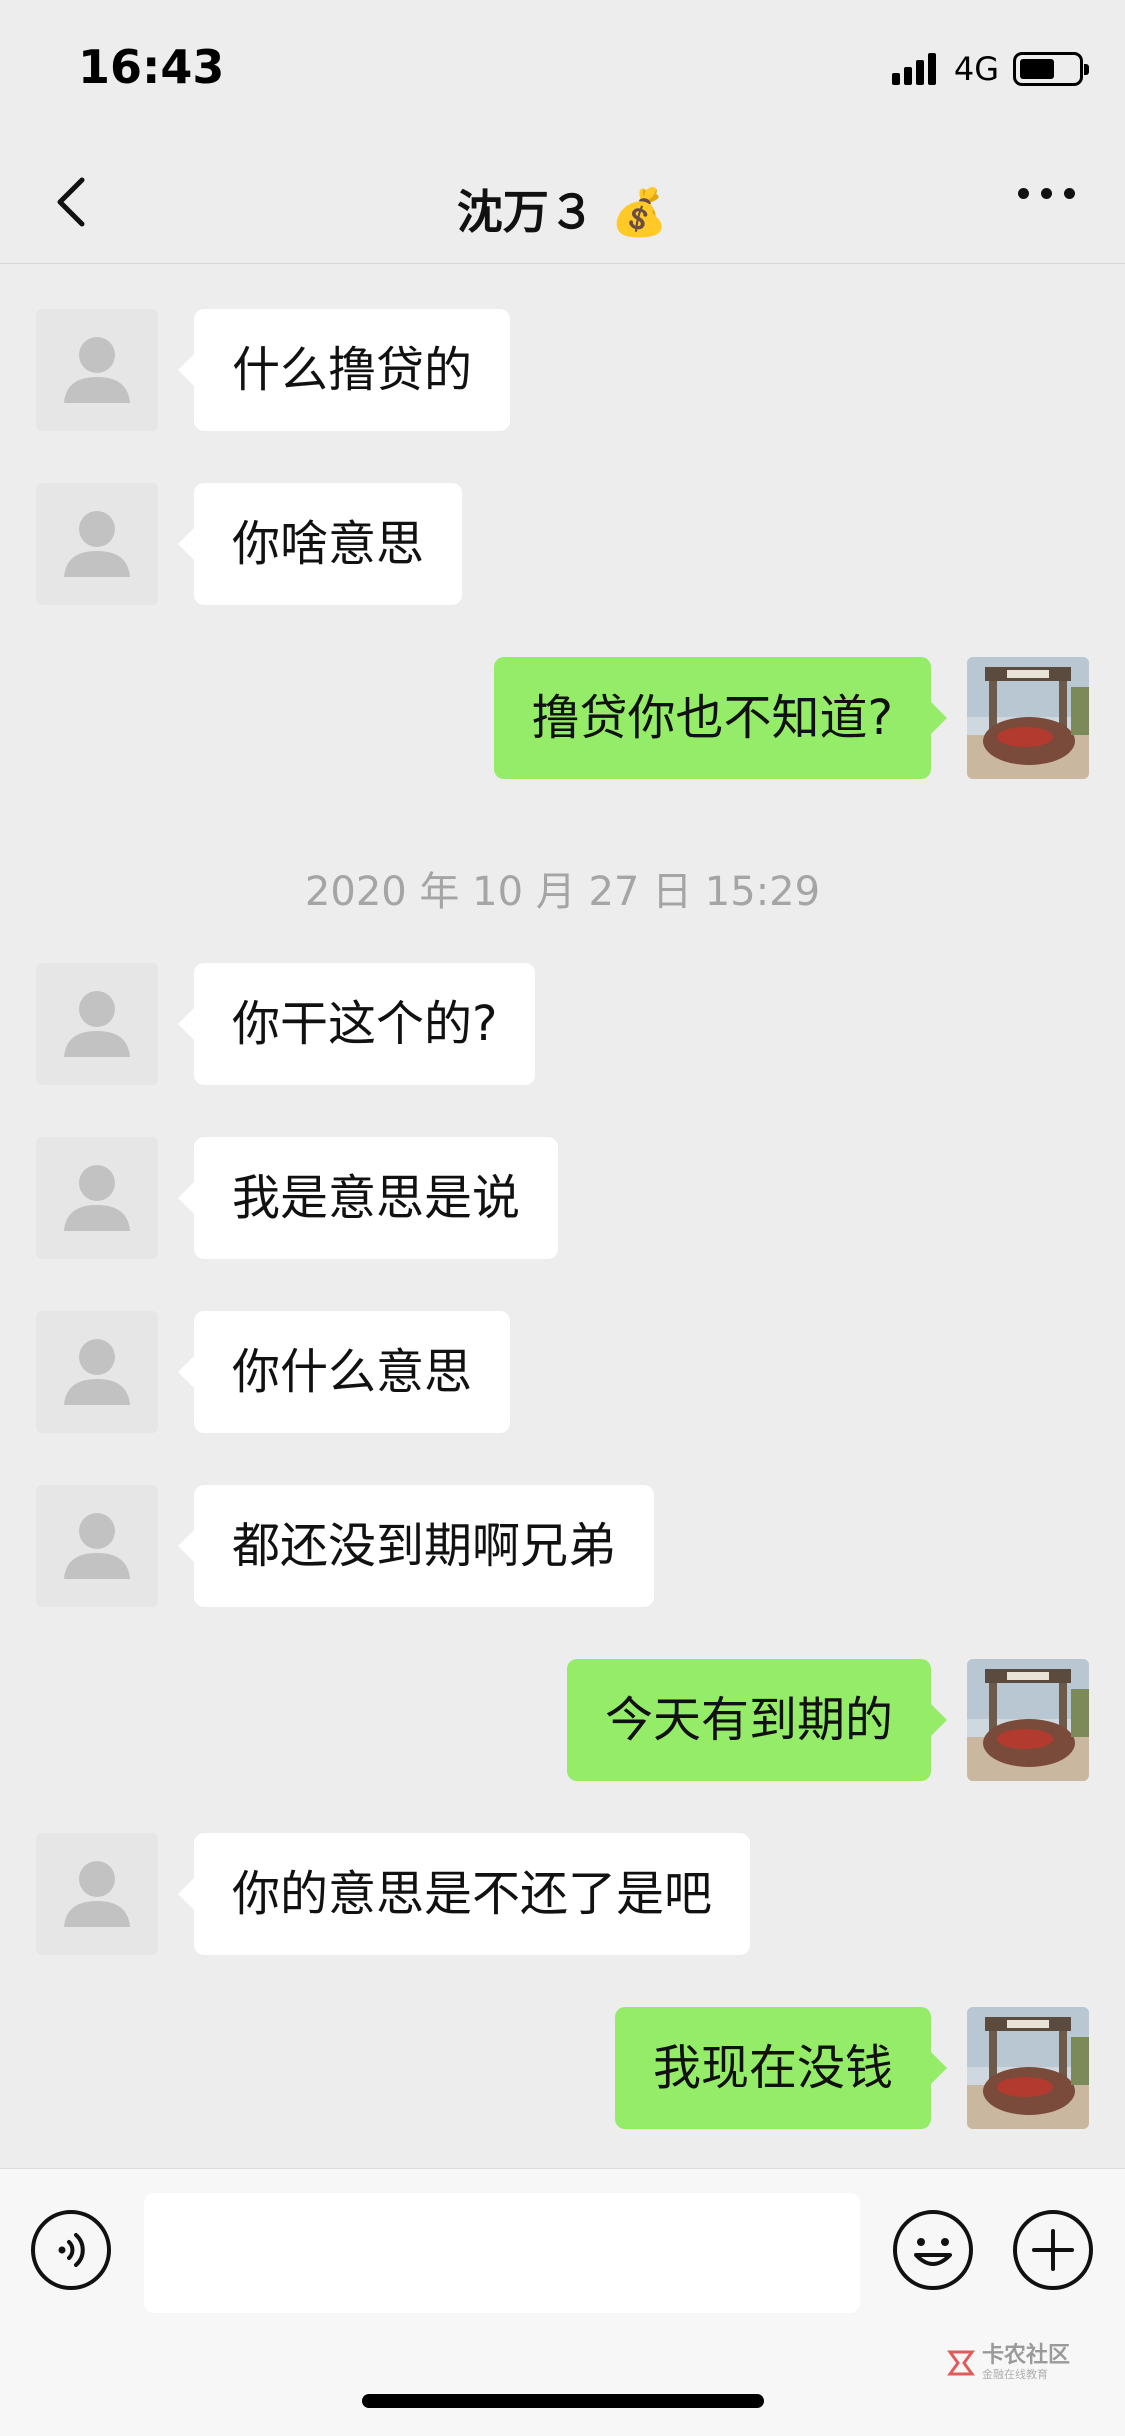 The image size is (1125, 2436). Describe the element at coordinates (562, 1372) in the screenshot. I see `message-row-received: 你什么意思` at that location.